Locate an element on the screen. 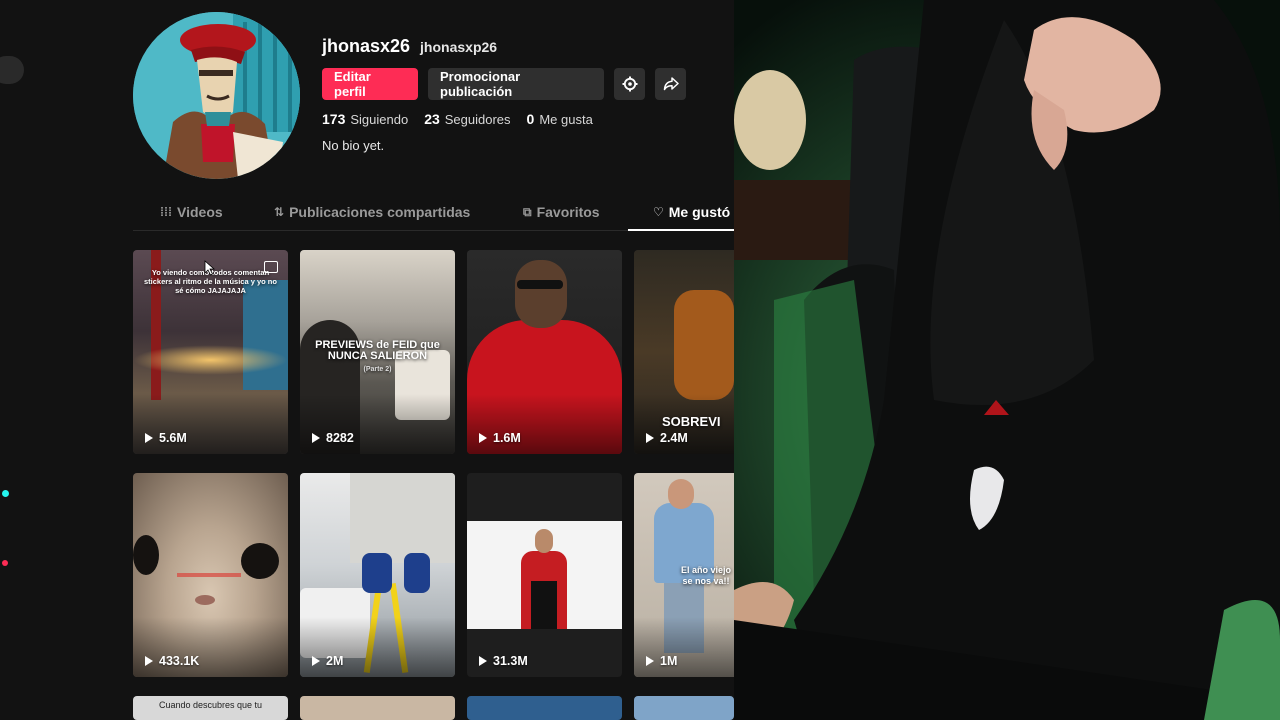  grid-icon: ⁞⁞⁞ is located at coordinates (166, 212).